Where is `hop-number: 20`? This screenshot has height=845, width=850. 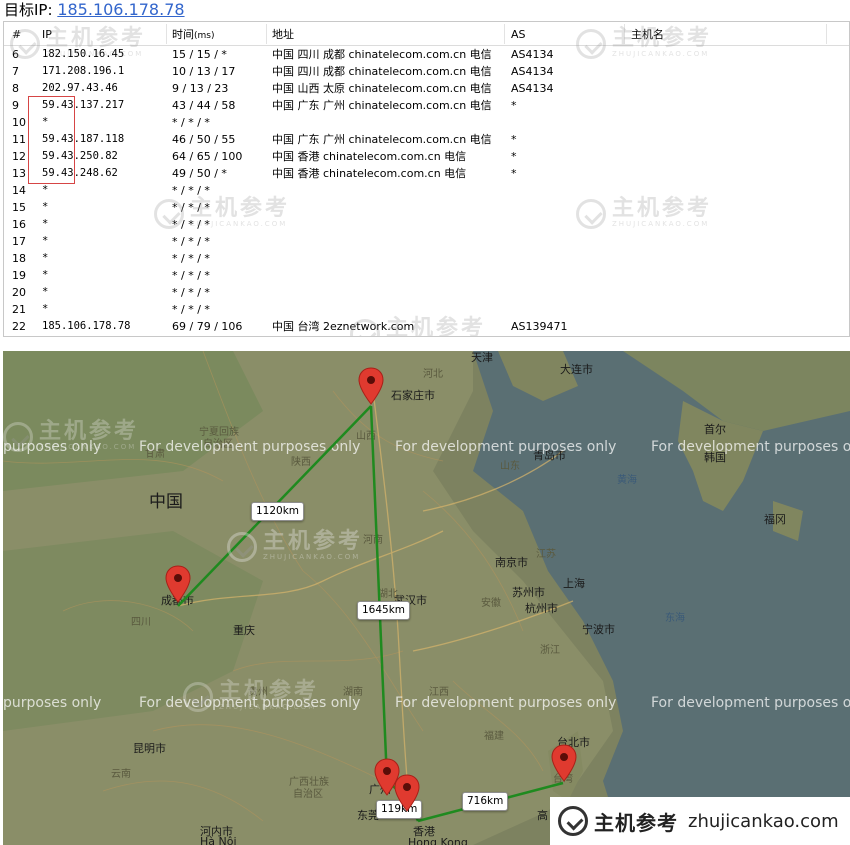
hop-number: 20 is located at coordinates (19, 292).